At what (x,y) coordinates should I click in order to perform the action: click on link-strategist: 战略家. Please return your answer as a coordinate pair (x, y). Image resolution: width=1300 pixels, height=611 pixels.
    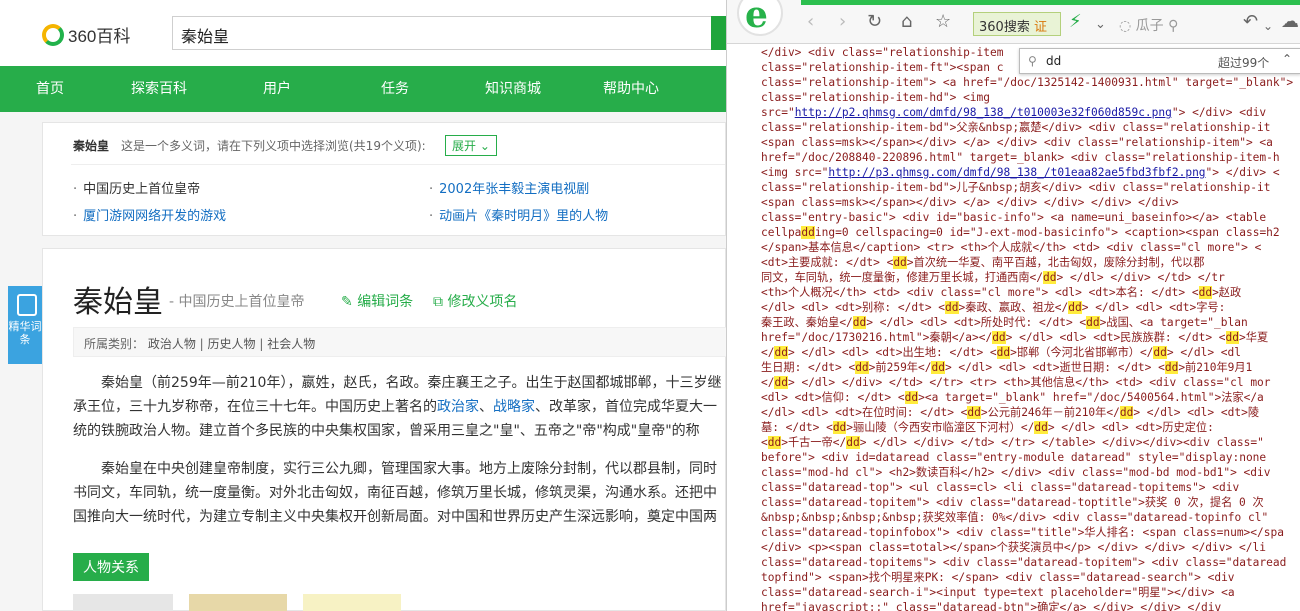
    Looking at the image, I should click on (514, 407).